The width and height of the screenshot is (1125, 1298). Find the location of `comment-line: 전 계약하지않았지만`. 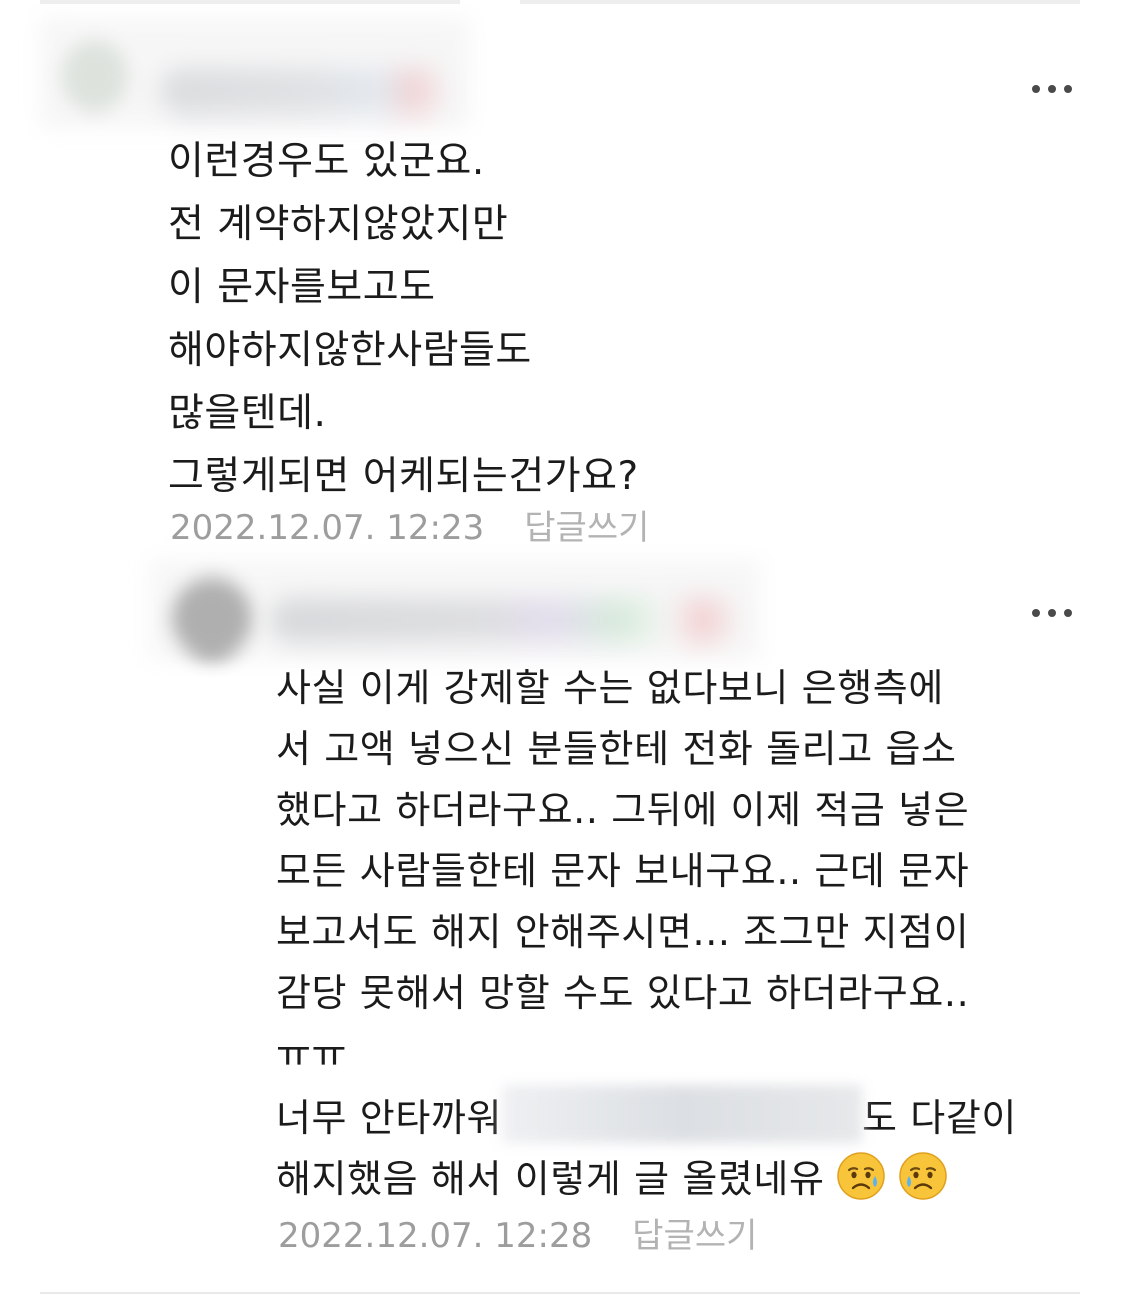

comment-line: 전 계약하지않았지만 is located at coordinates (338, 224).